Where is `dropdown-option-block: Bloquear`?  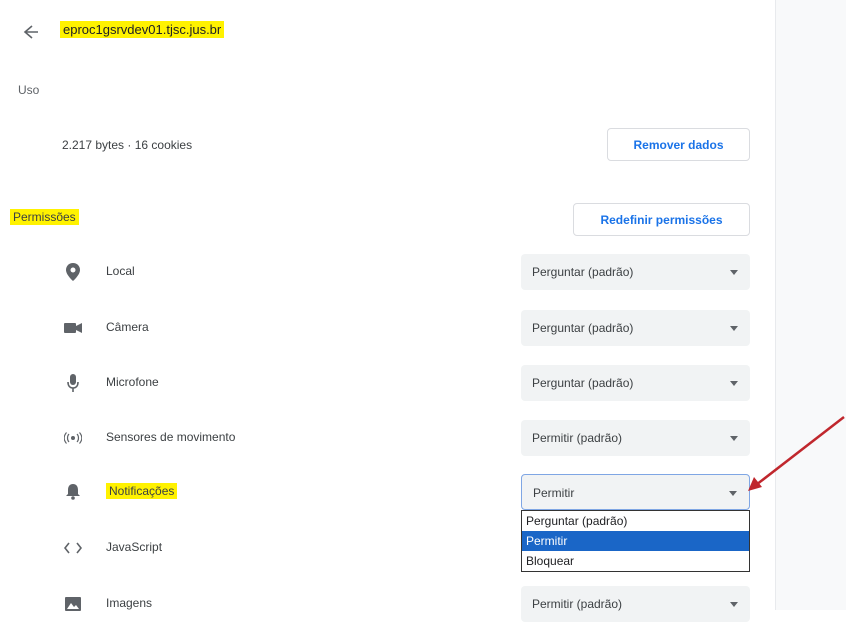
dropdown-option-block: Bloquear is located at coordinates (635, 561).